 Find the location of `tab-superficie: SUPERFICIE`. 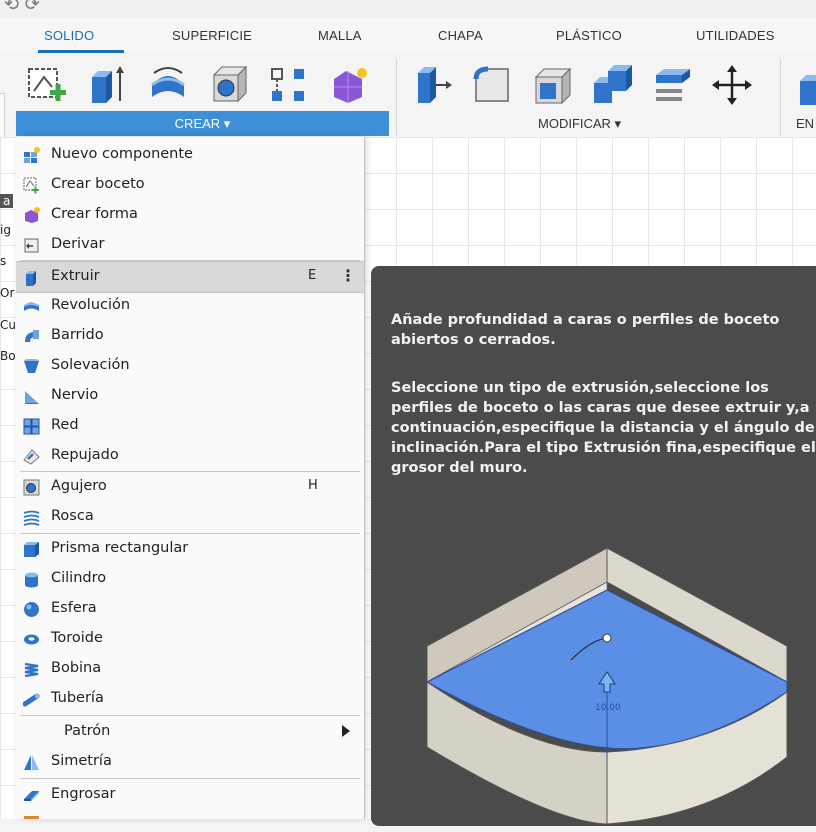

tab-superficie: SUPERFICIE is located at coordinates (212, 35).